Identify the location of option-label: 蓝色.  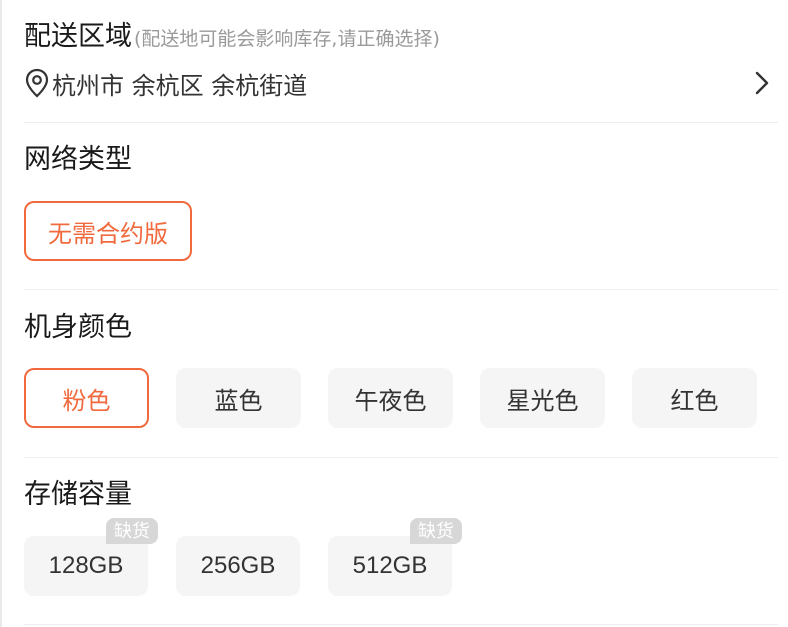
(238, 400).